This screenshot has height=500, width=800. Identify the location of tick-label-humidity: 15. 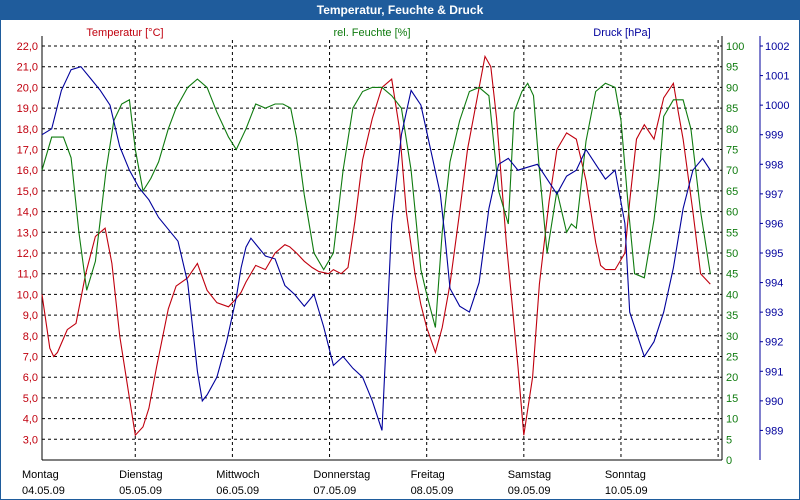
(732, 399).